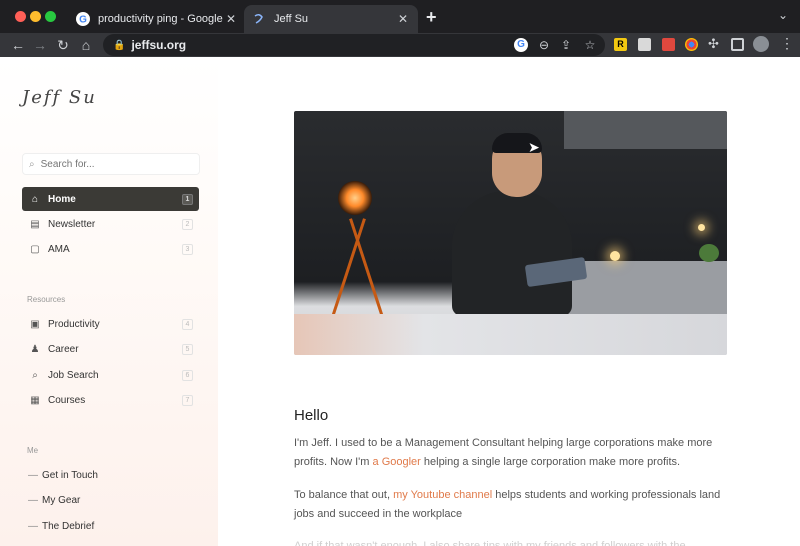 This screenshot has height=546, width=800. What do you see at coordinates (737, 44) in the screenshot?
I see `side-panel-icon` at bounding box center [737, 44].